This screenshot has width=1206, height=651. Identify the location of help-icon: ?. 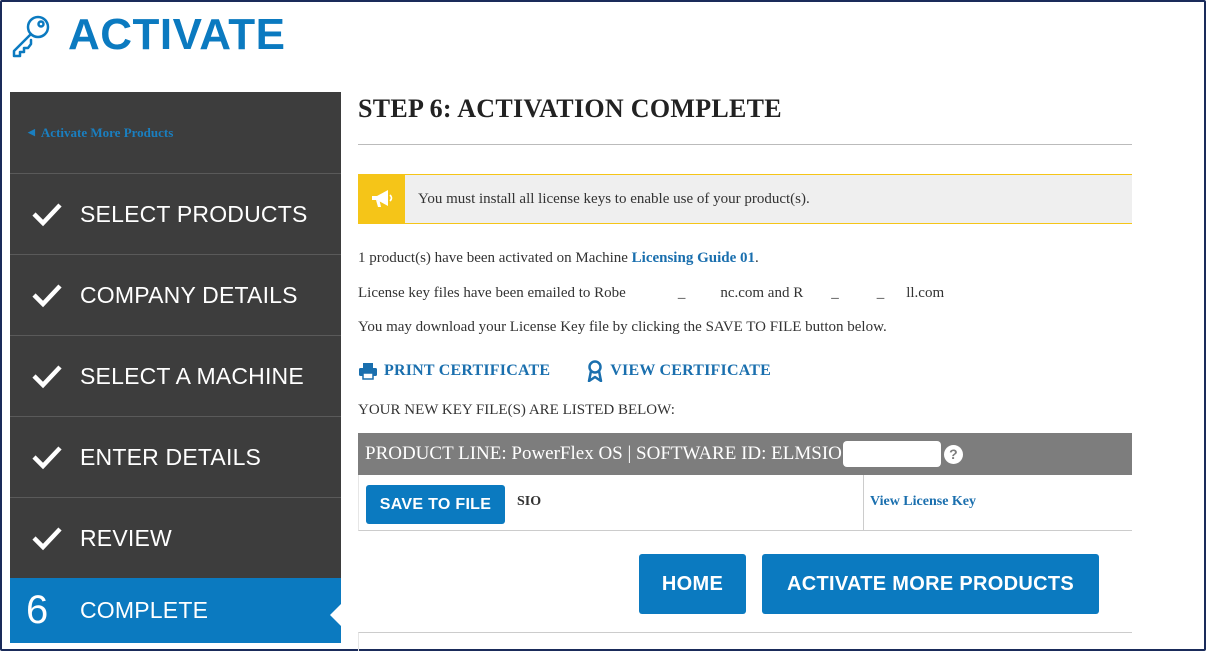
(953, 454).